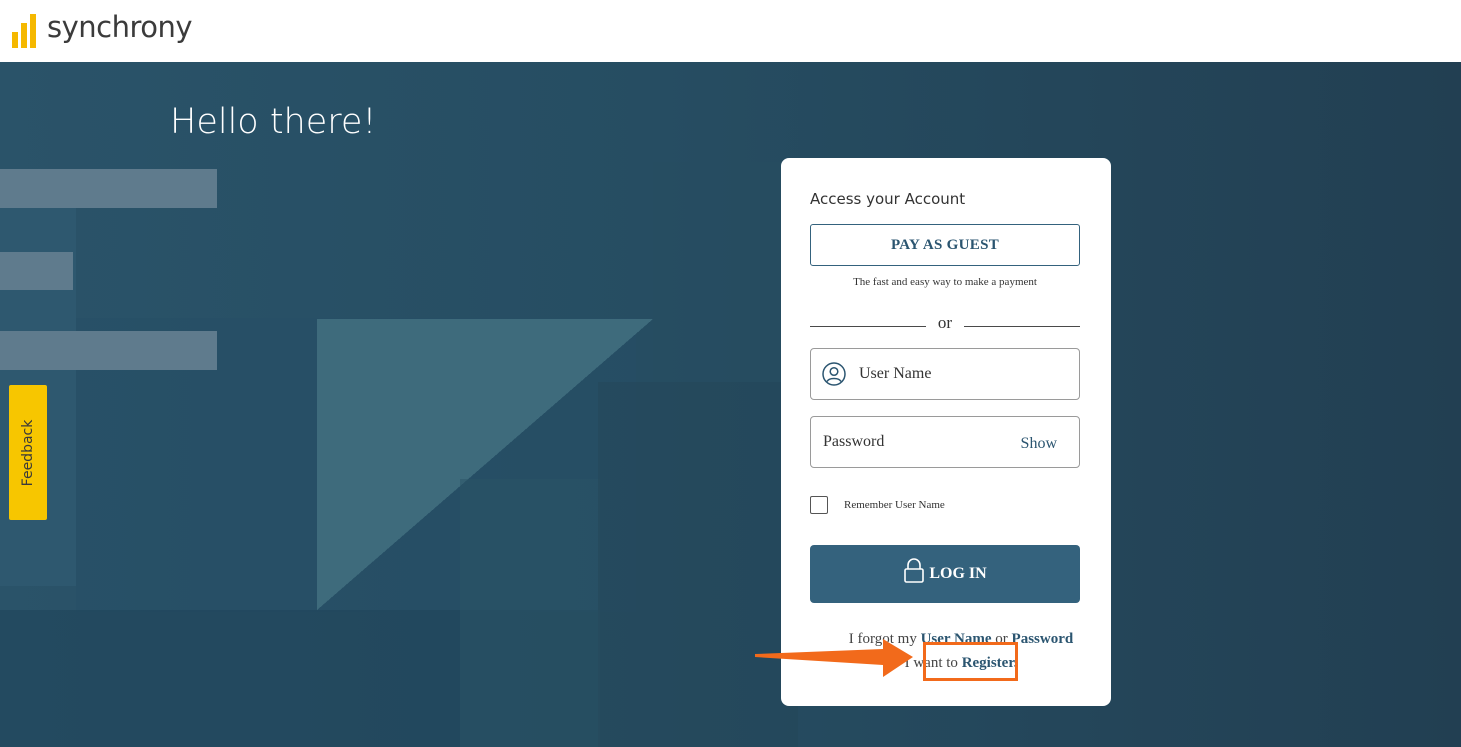  I want to click on login-label: LOG IN, so click(958, 573).